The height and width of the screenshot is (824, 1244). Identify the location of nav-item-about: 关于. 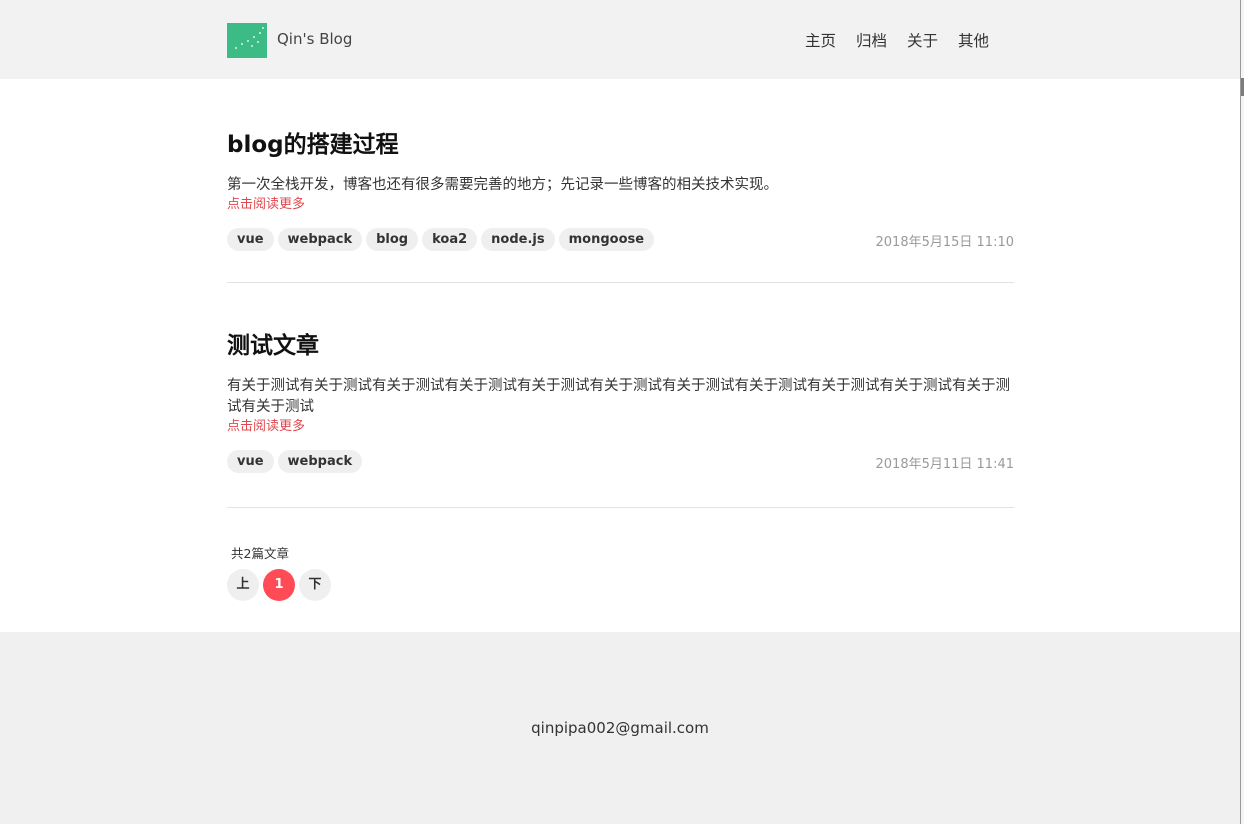
(922, 40).